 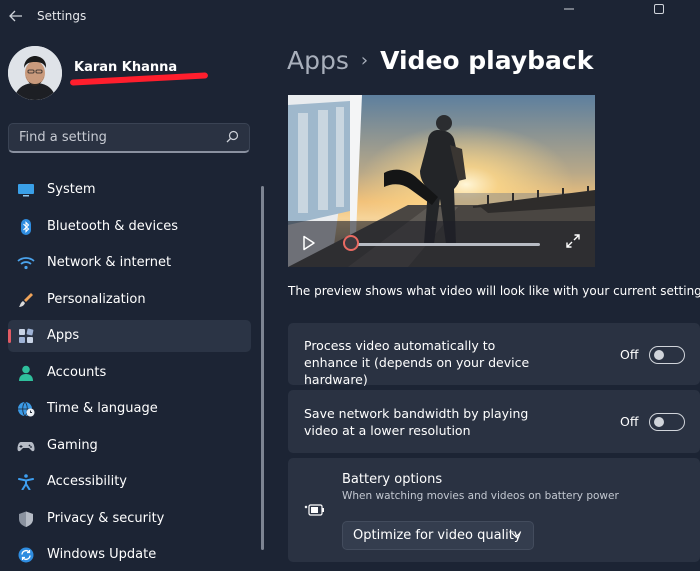 What do you see at coordinates (487, 60) in the screenshot?
I see `page-title: Video playback` at bounding box center [487, 60].